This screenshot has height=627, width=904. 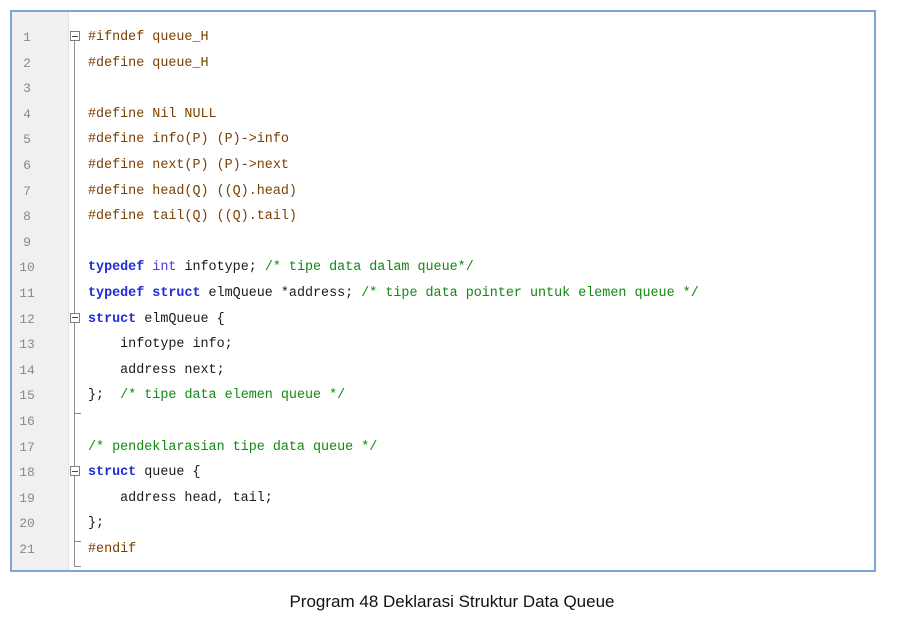 What do you see at coordinates (144, 473) in the screenshot?
I see `code-text: struct queue {` at bounding box center [144, 473].